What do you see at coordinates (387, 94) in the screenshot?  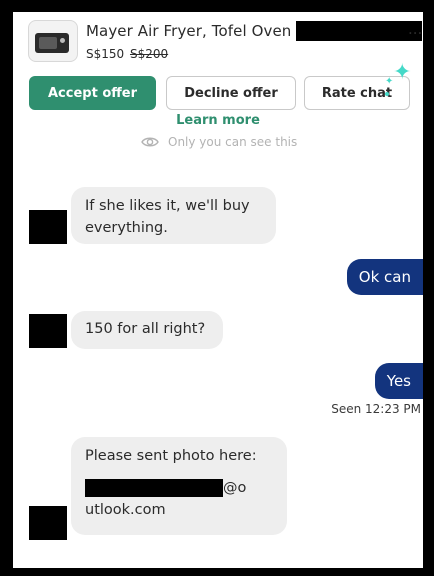 I see `sparkle-dot-icon` at bounding box center [387, 94].